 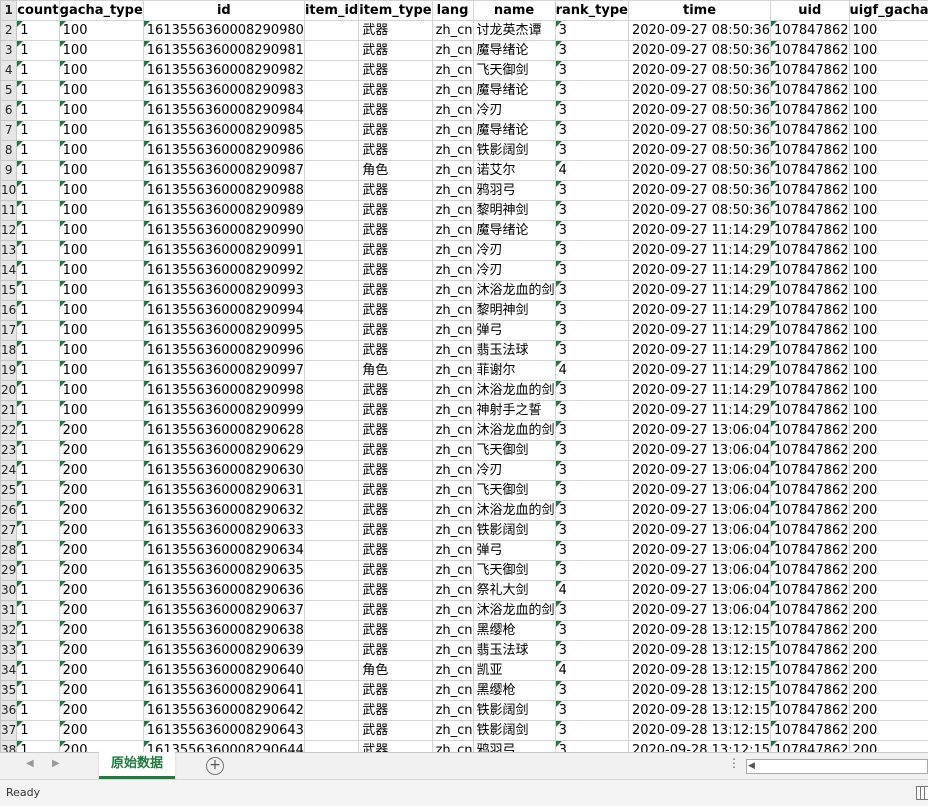 What do you see at coordinates (223, 391) in the screenshot?
I see `cell-id: 1613556360008290998` at bounding box center [223, 391].